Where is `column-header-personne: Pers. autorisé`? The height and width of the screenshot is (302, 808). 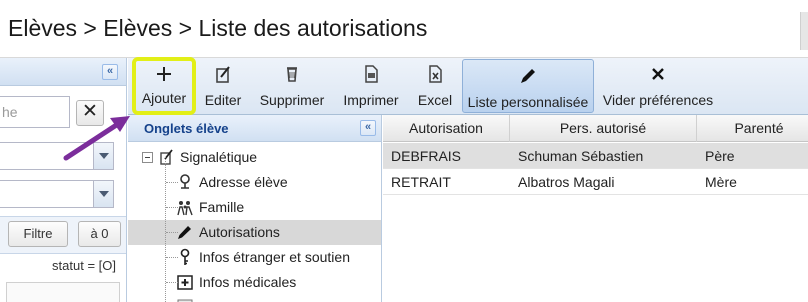
column-header-personne: Pers. autorisé is located at coordinates (603, 128).